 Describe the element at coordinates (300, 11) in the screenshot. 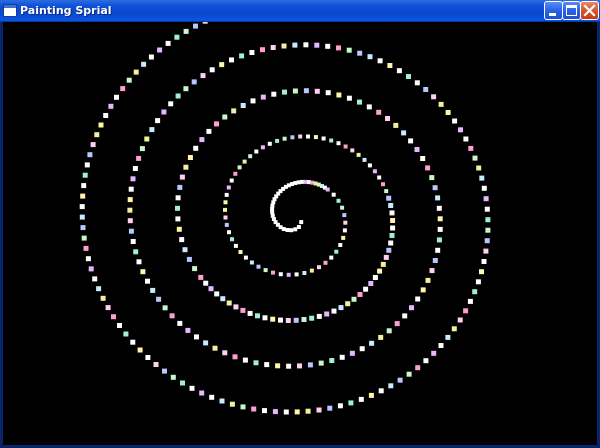

I see `title-bar: Painting Sprial` at that location.